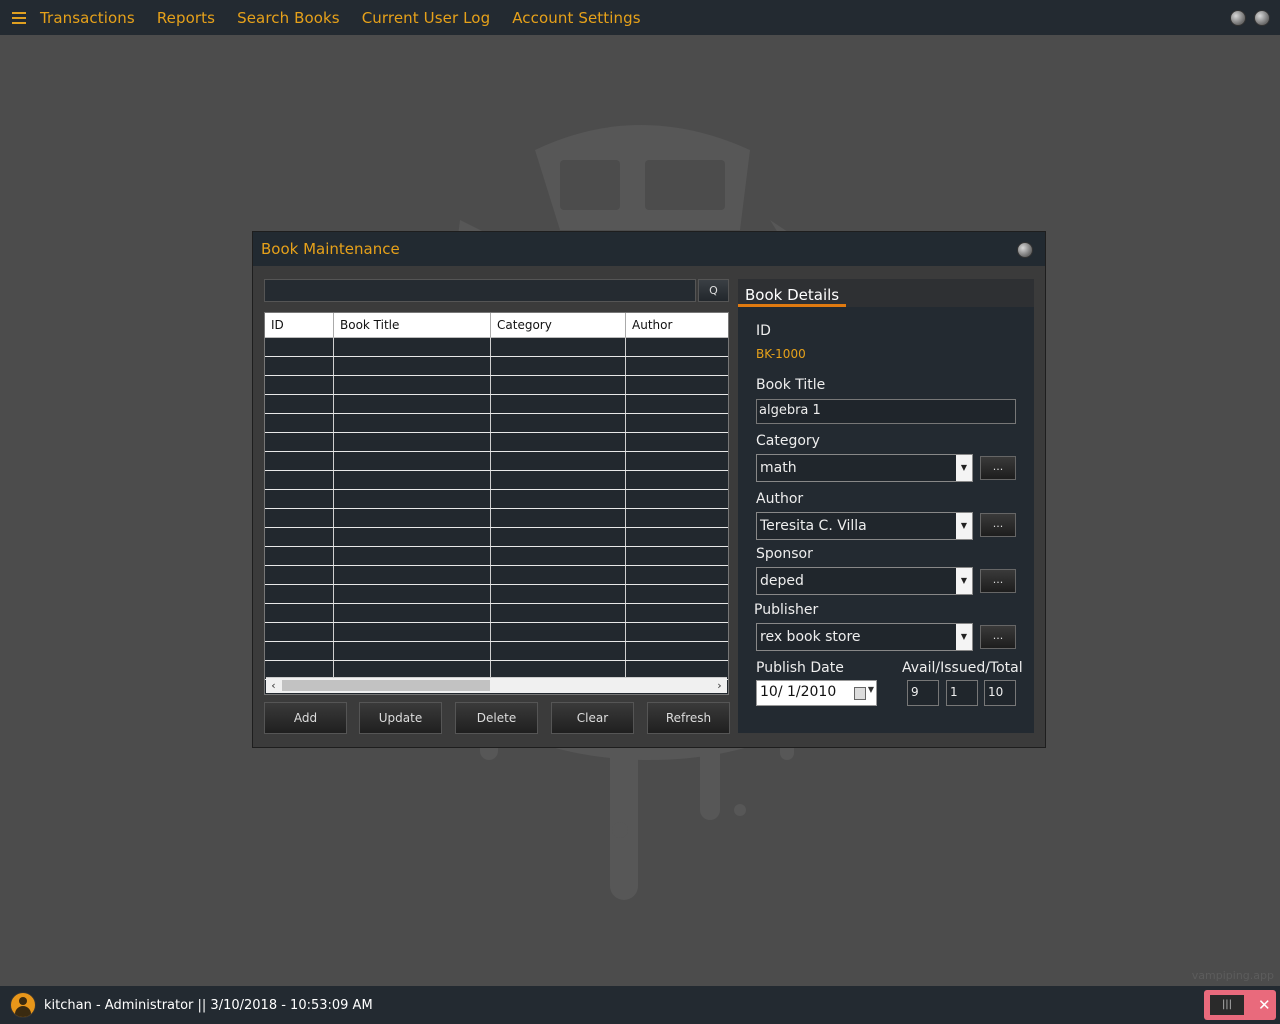 This screenshot has height=1024, width=1280. Describe the element at coordinates (688, 718) in the screenshot. I see `refresh-button: Refresh` at that location.